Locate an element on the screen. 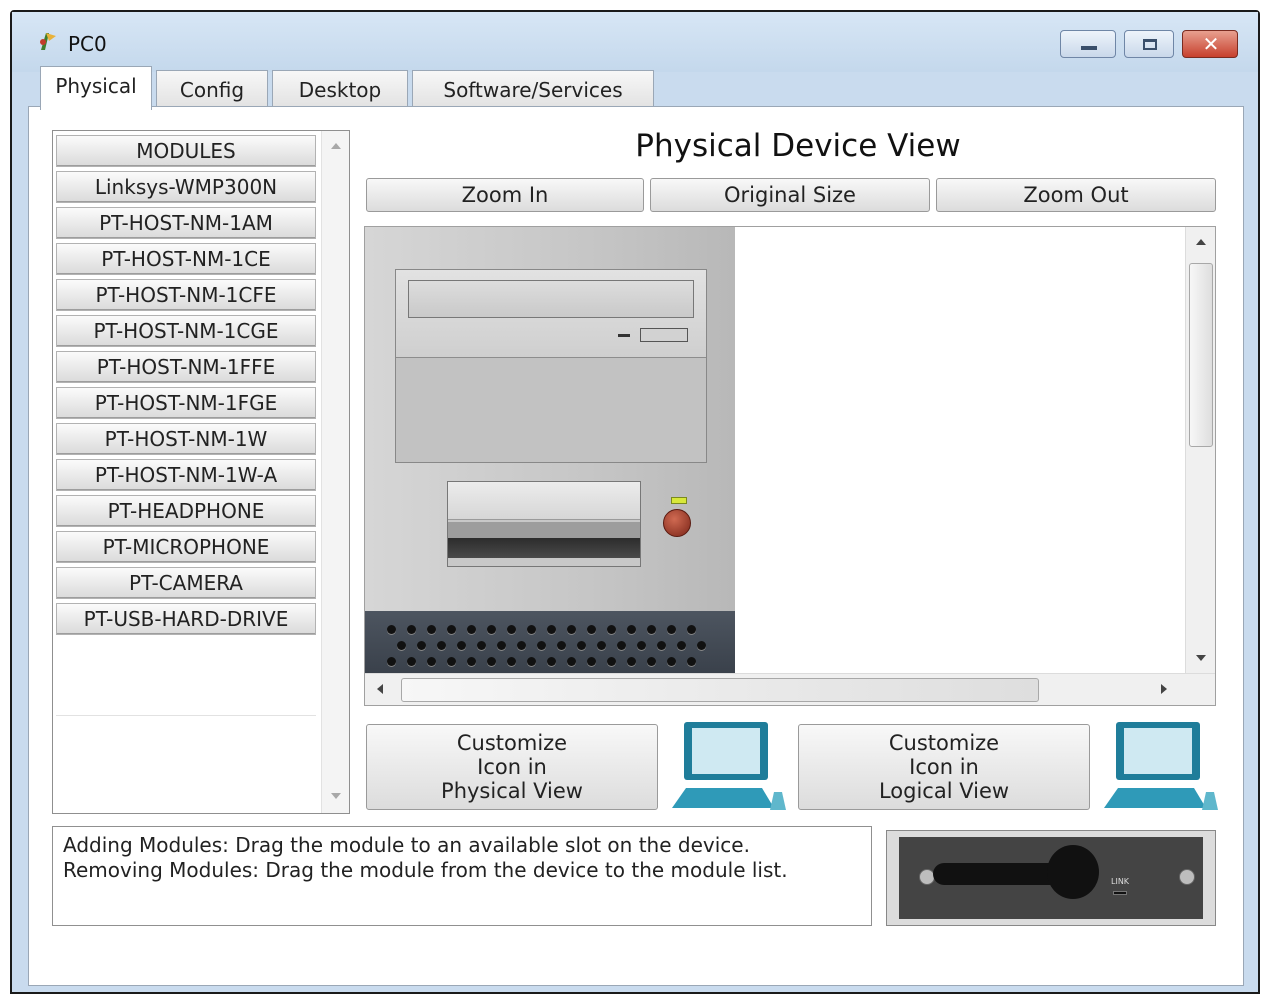  optical-drive-tray is located at coordinates (551, 299).